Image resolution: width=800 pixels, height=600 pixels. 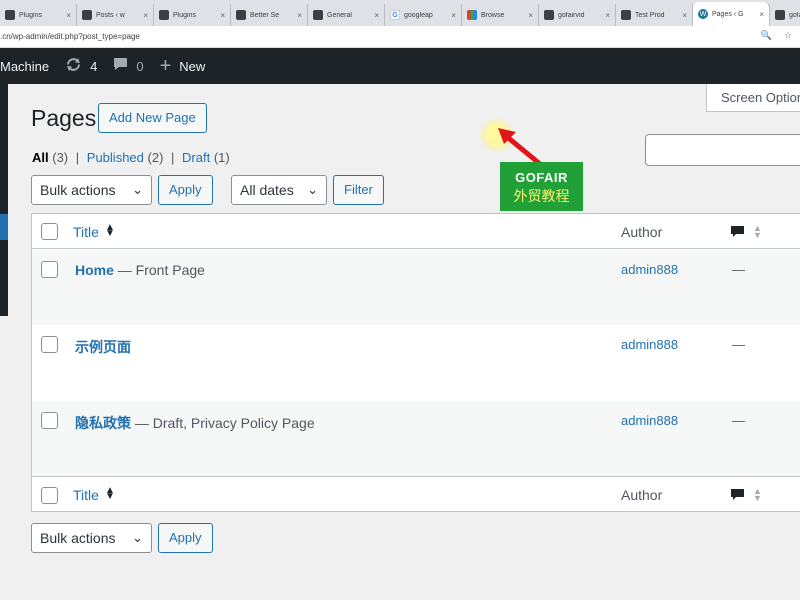 I want to click on tab-label: googleap, so click(x=418, y=15).